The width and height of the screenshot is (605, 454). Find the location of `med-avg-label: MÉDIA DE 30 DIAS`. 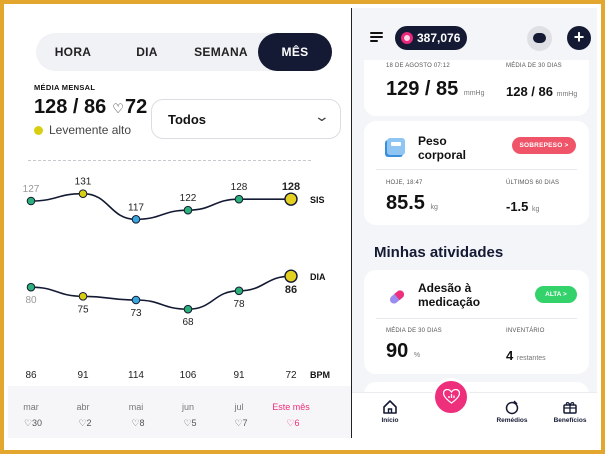

med-avg-label: MÉDIA DE 30 DIAS is located at coordinates (414, 331).